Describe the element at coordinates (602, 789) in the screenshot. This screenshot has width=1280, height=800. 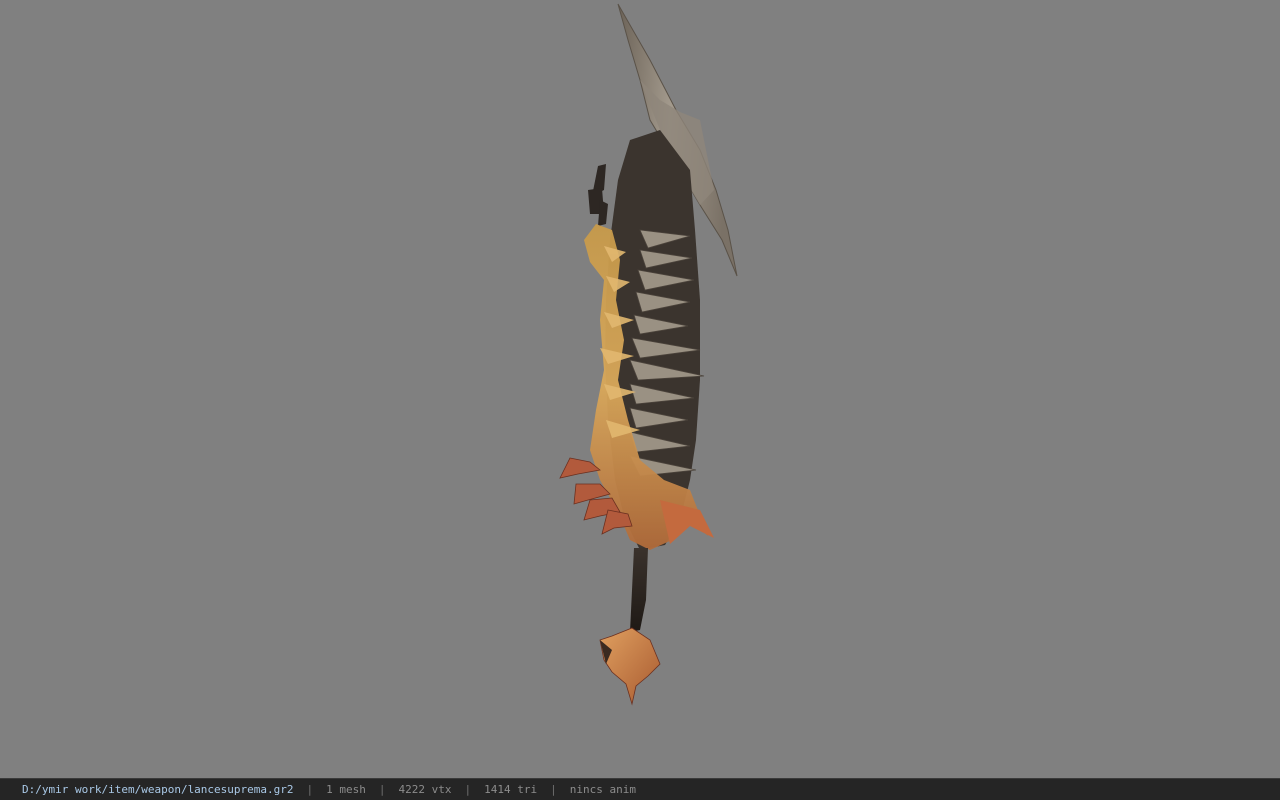
I see `animation-status: nincs anim` at that location.